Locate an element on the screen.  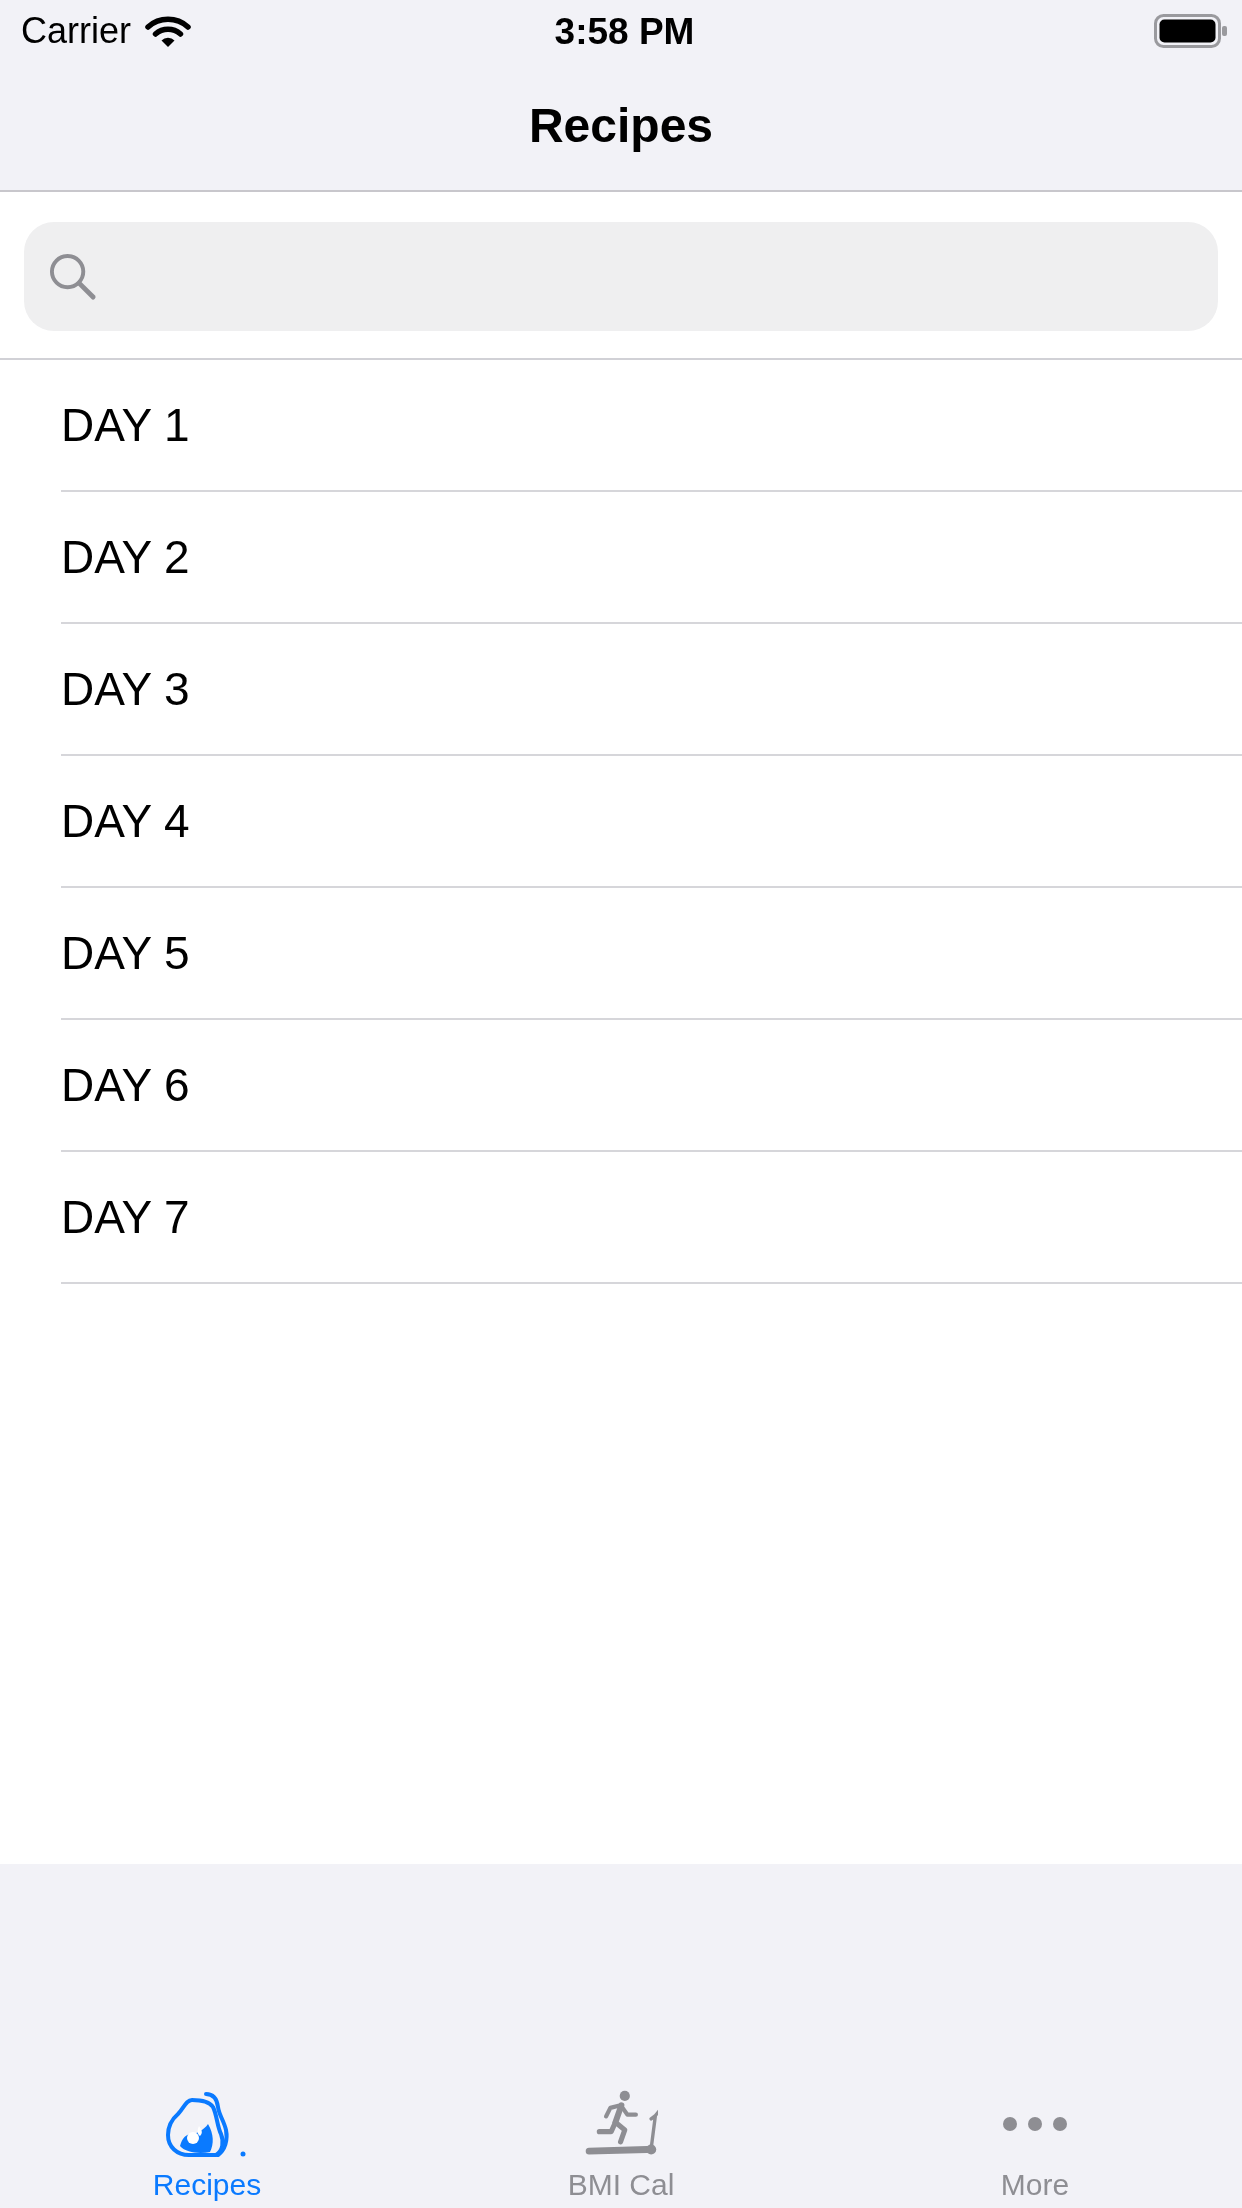
carrier-name: Carrier is located at coordinates (76, 31).